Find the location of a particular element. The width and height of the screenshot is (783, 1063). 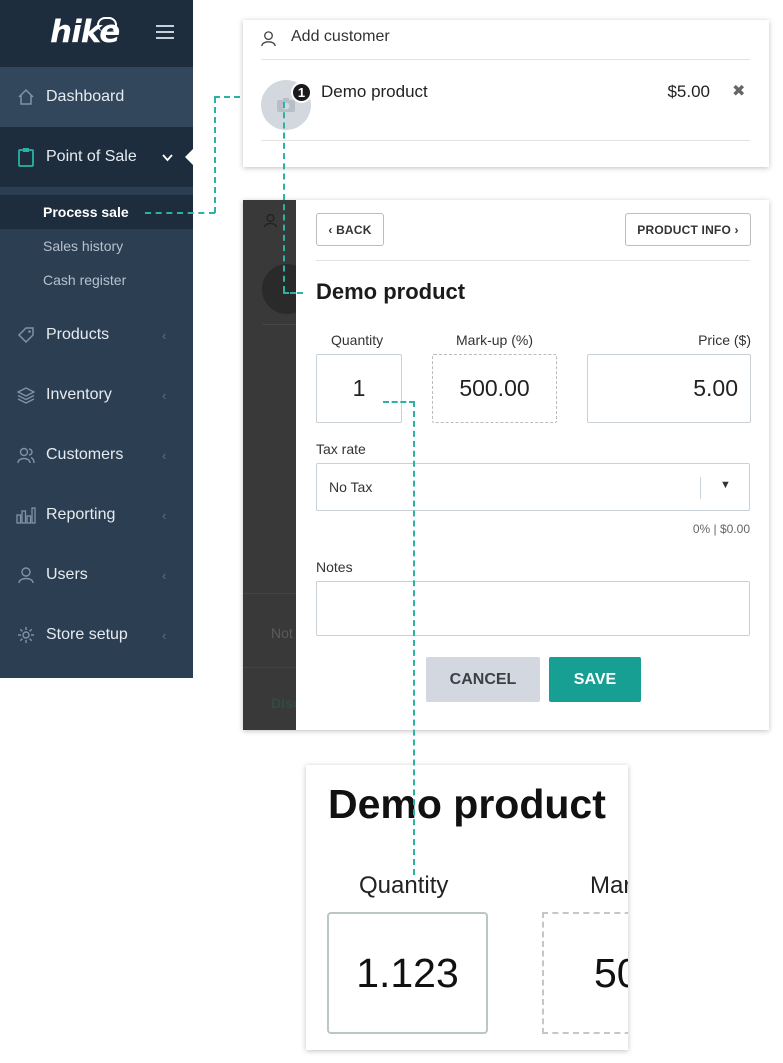

back-button: ‹ BACK is located at coordinates (350, 229).